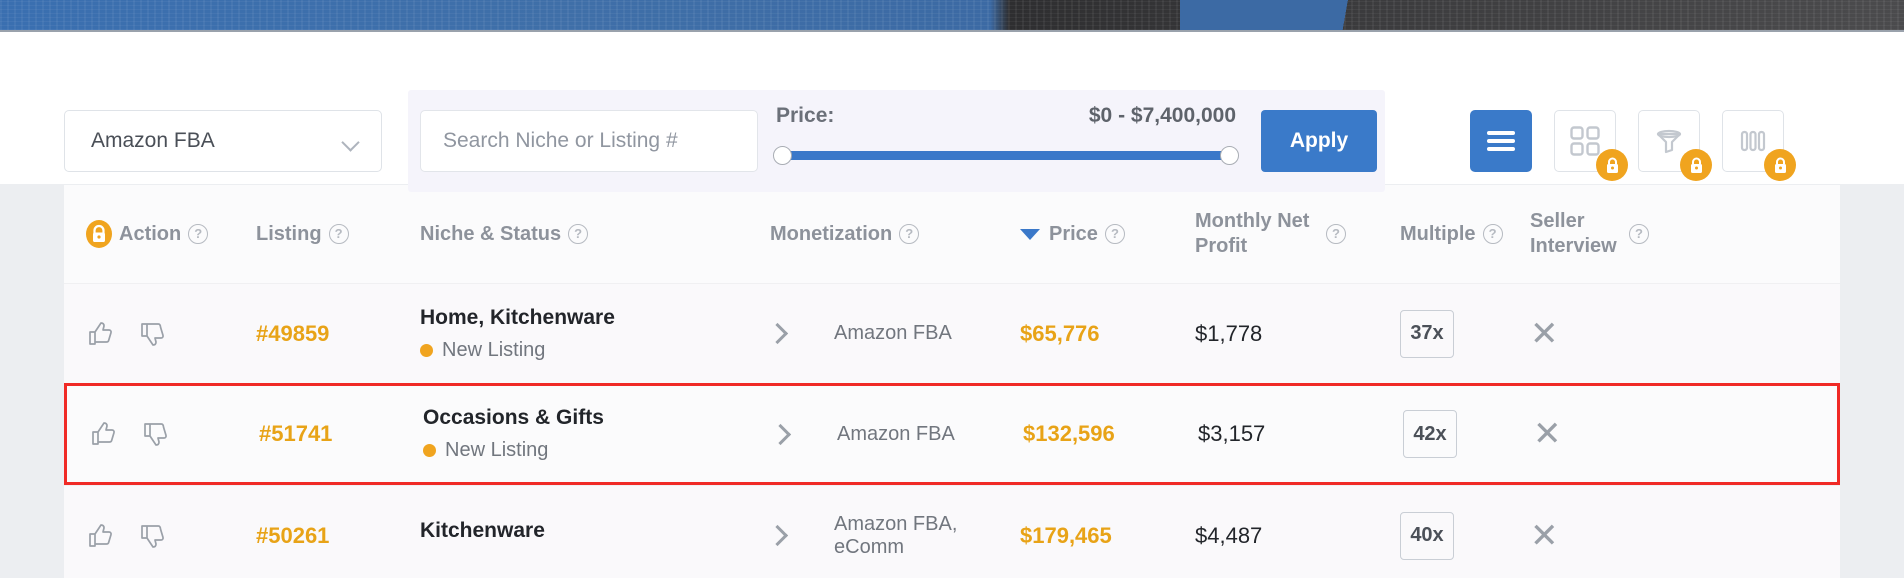  Describe the element at coordinates (1585, 141) in the screenshot. I see `grid-icon` at that location.